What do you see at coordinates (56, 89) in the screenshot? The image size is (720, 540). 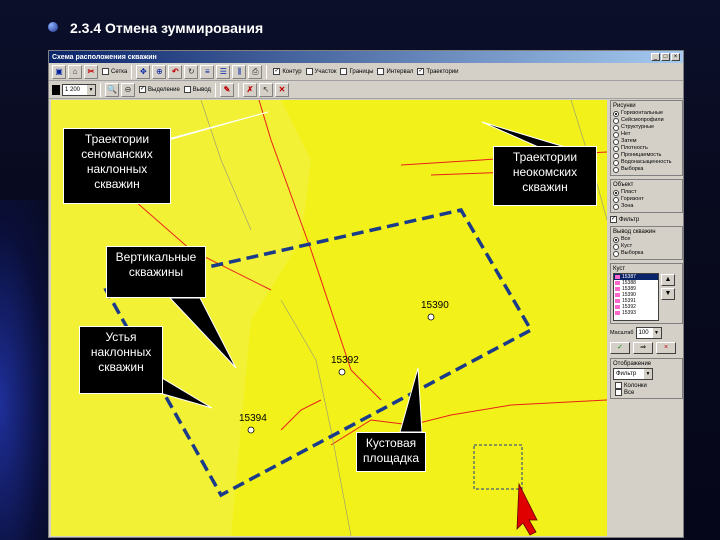 I see `color-swatch` at bounding box center [56, 89].